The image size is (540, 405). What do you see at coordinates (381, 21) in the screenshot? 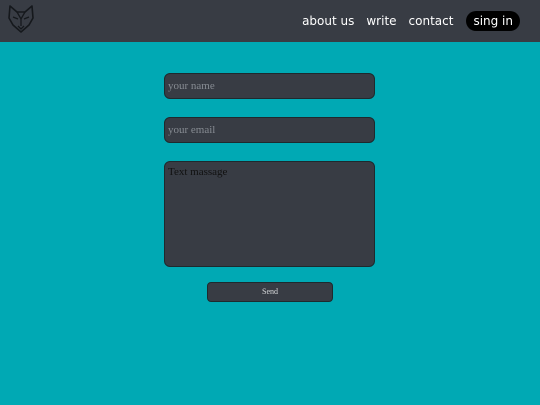
I see `nav-write-link: write` at bounding box center [381, 21].